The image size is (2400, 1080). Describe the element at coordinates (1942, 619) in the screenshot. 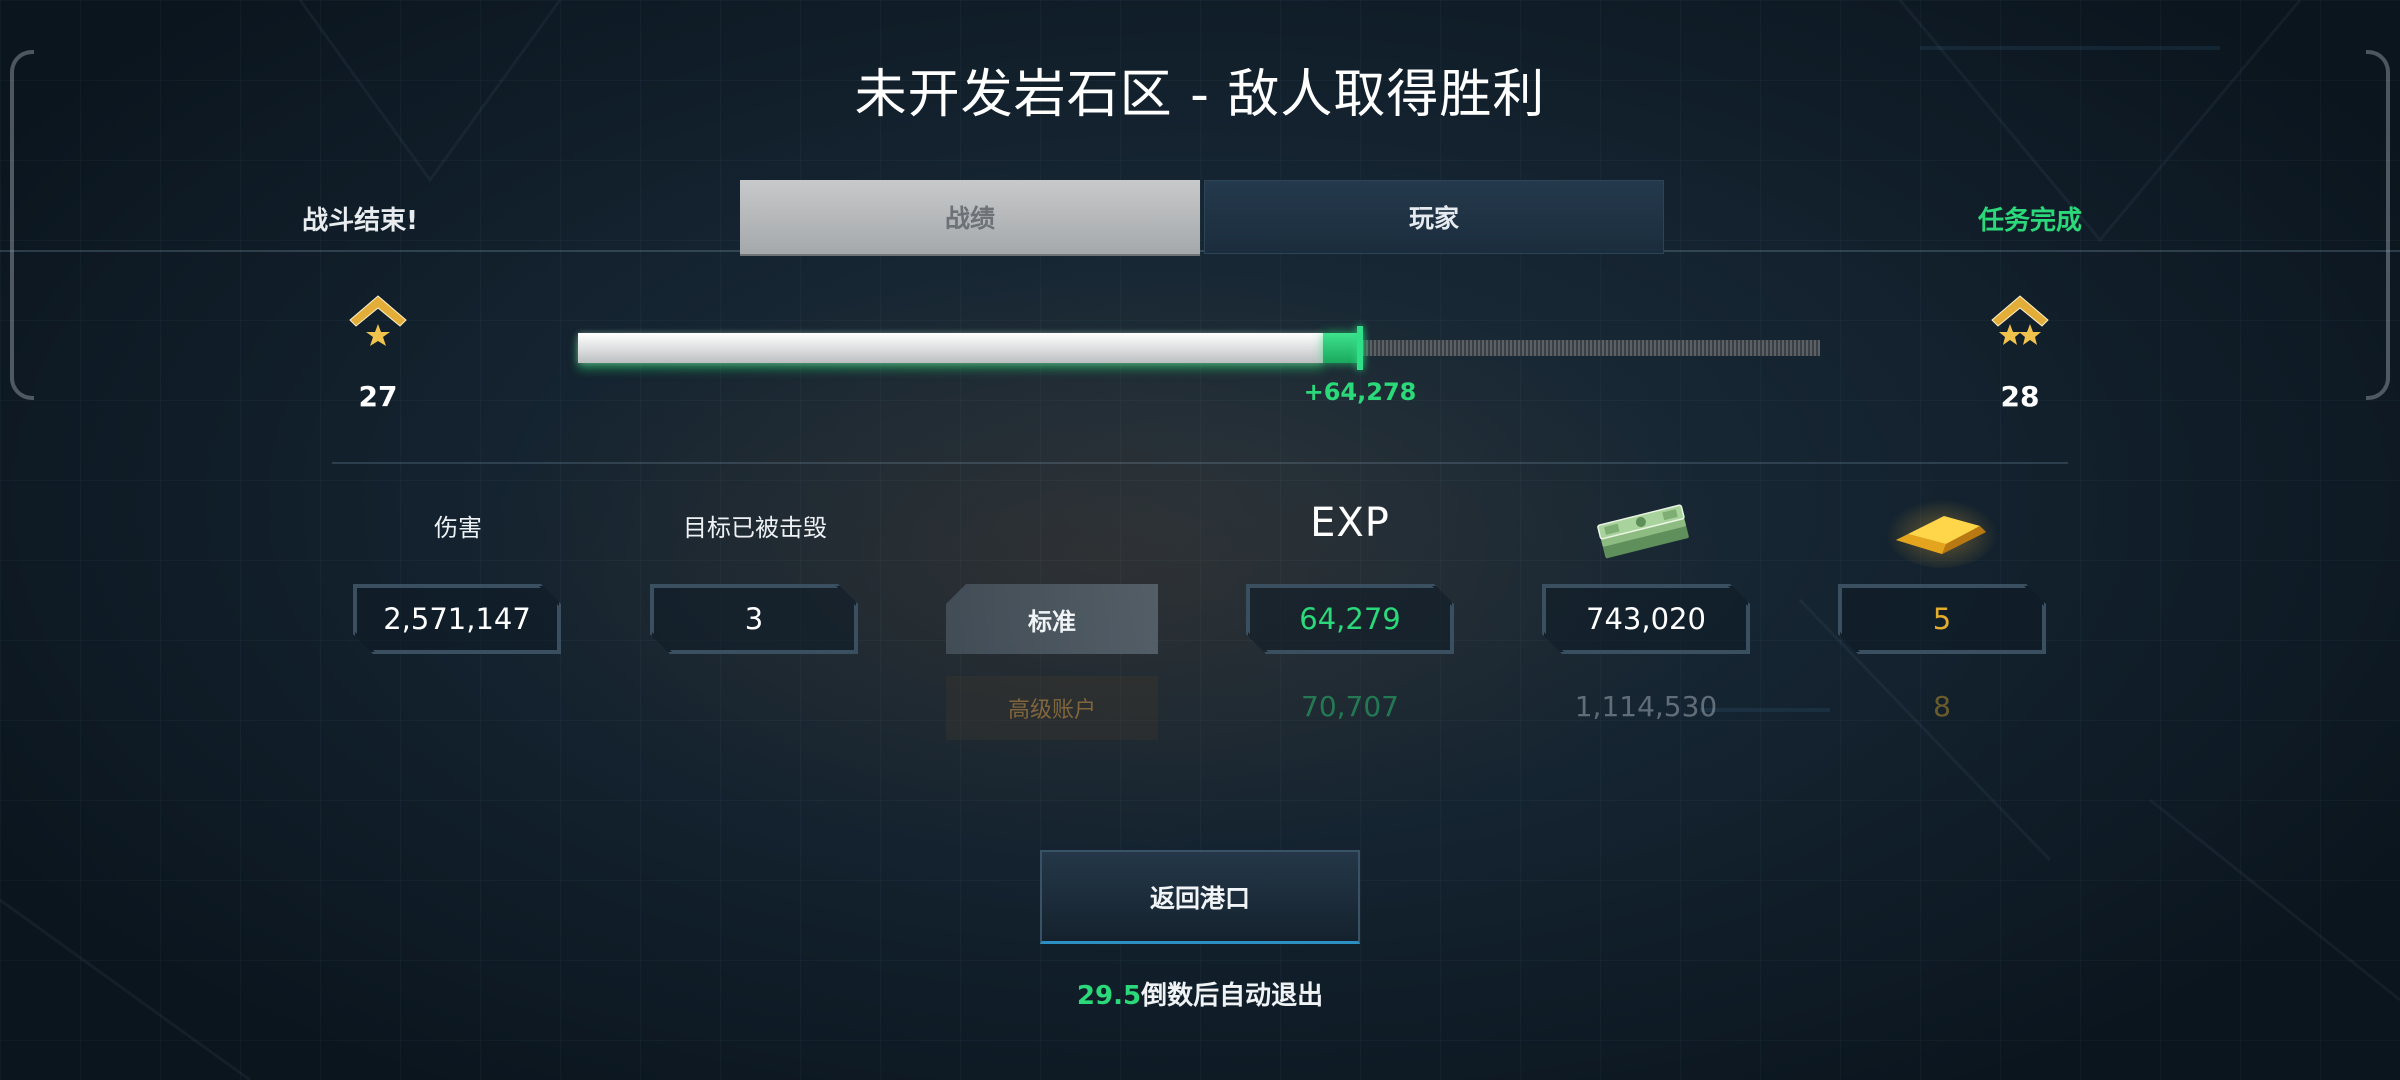

I see `standard-gold-value: 5` at that location.